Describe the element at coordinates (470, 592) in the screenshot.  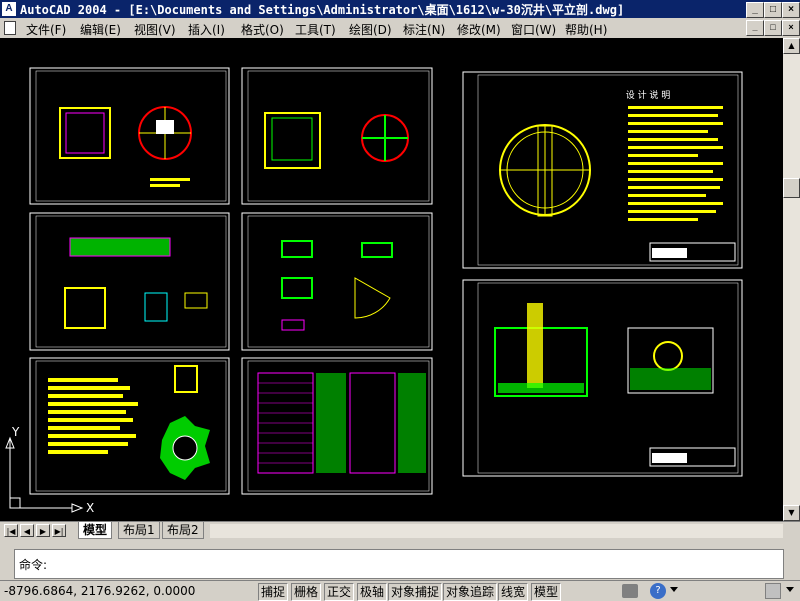
I see `otrack-toggle: 对象追踪` at that location.